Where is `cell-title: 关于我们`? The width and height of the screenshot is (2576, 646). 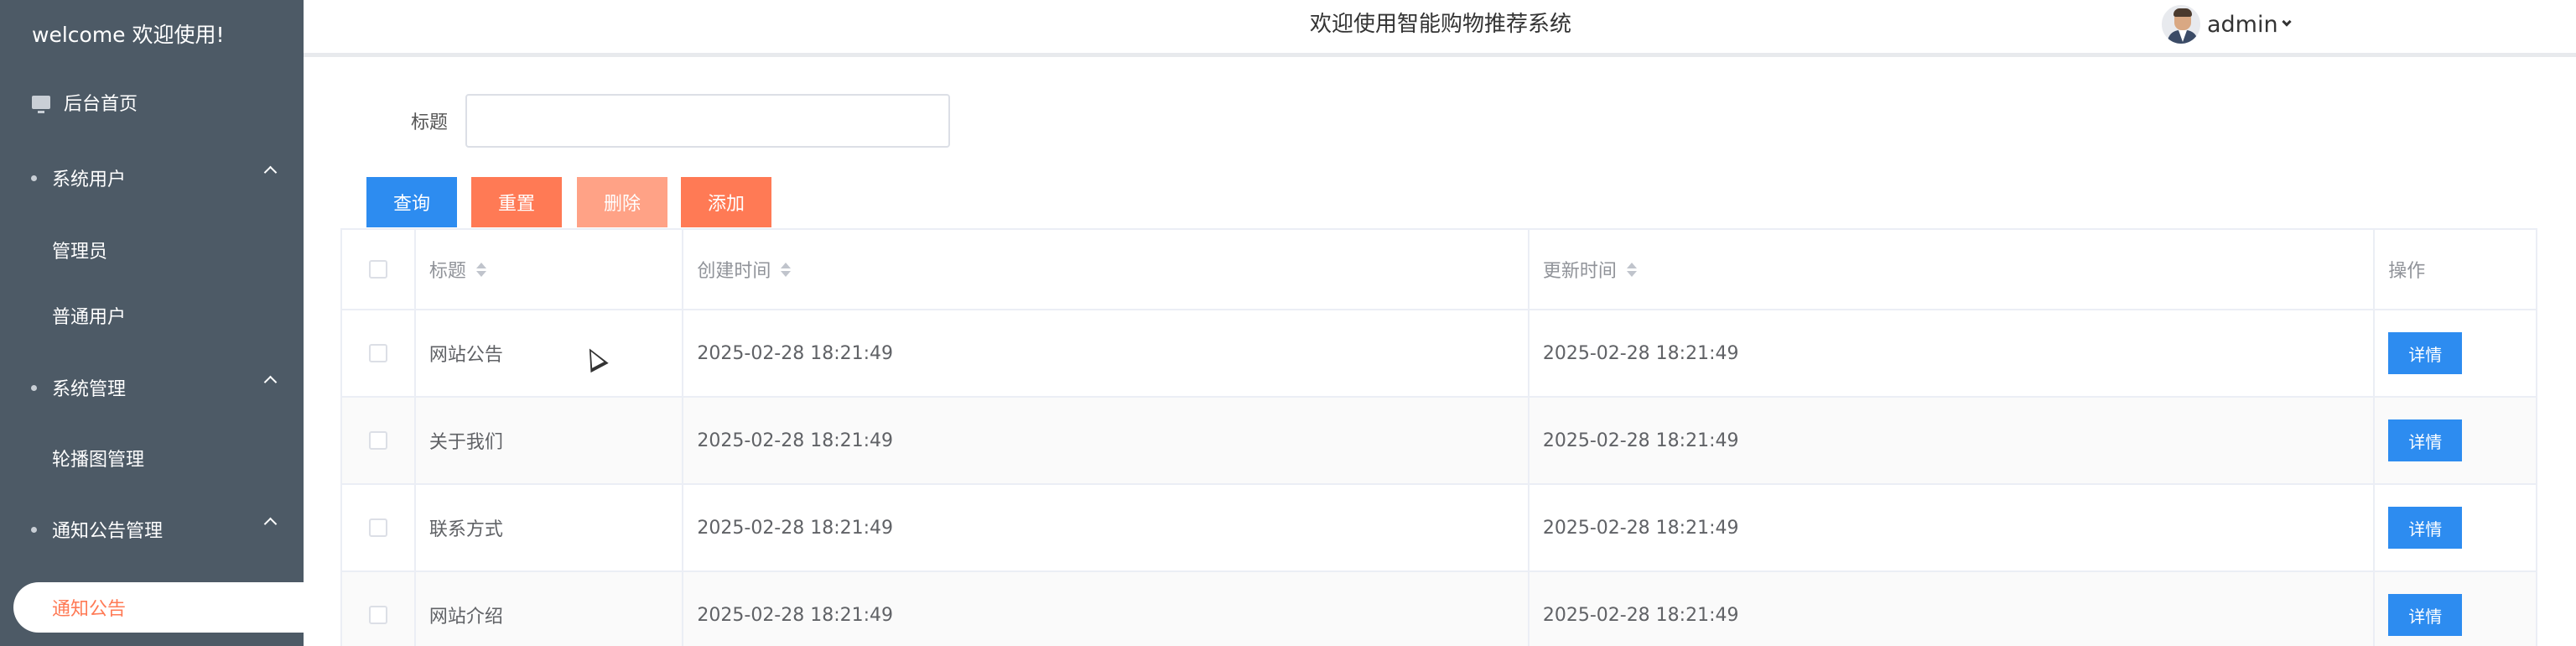
cell-title: 关于我们 is located at coordinates (550, 440).